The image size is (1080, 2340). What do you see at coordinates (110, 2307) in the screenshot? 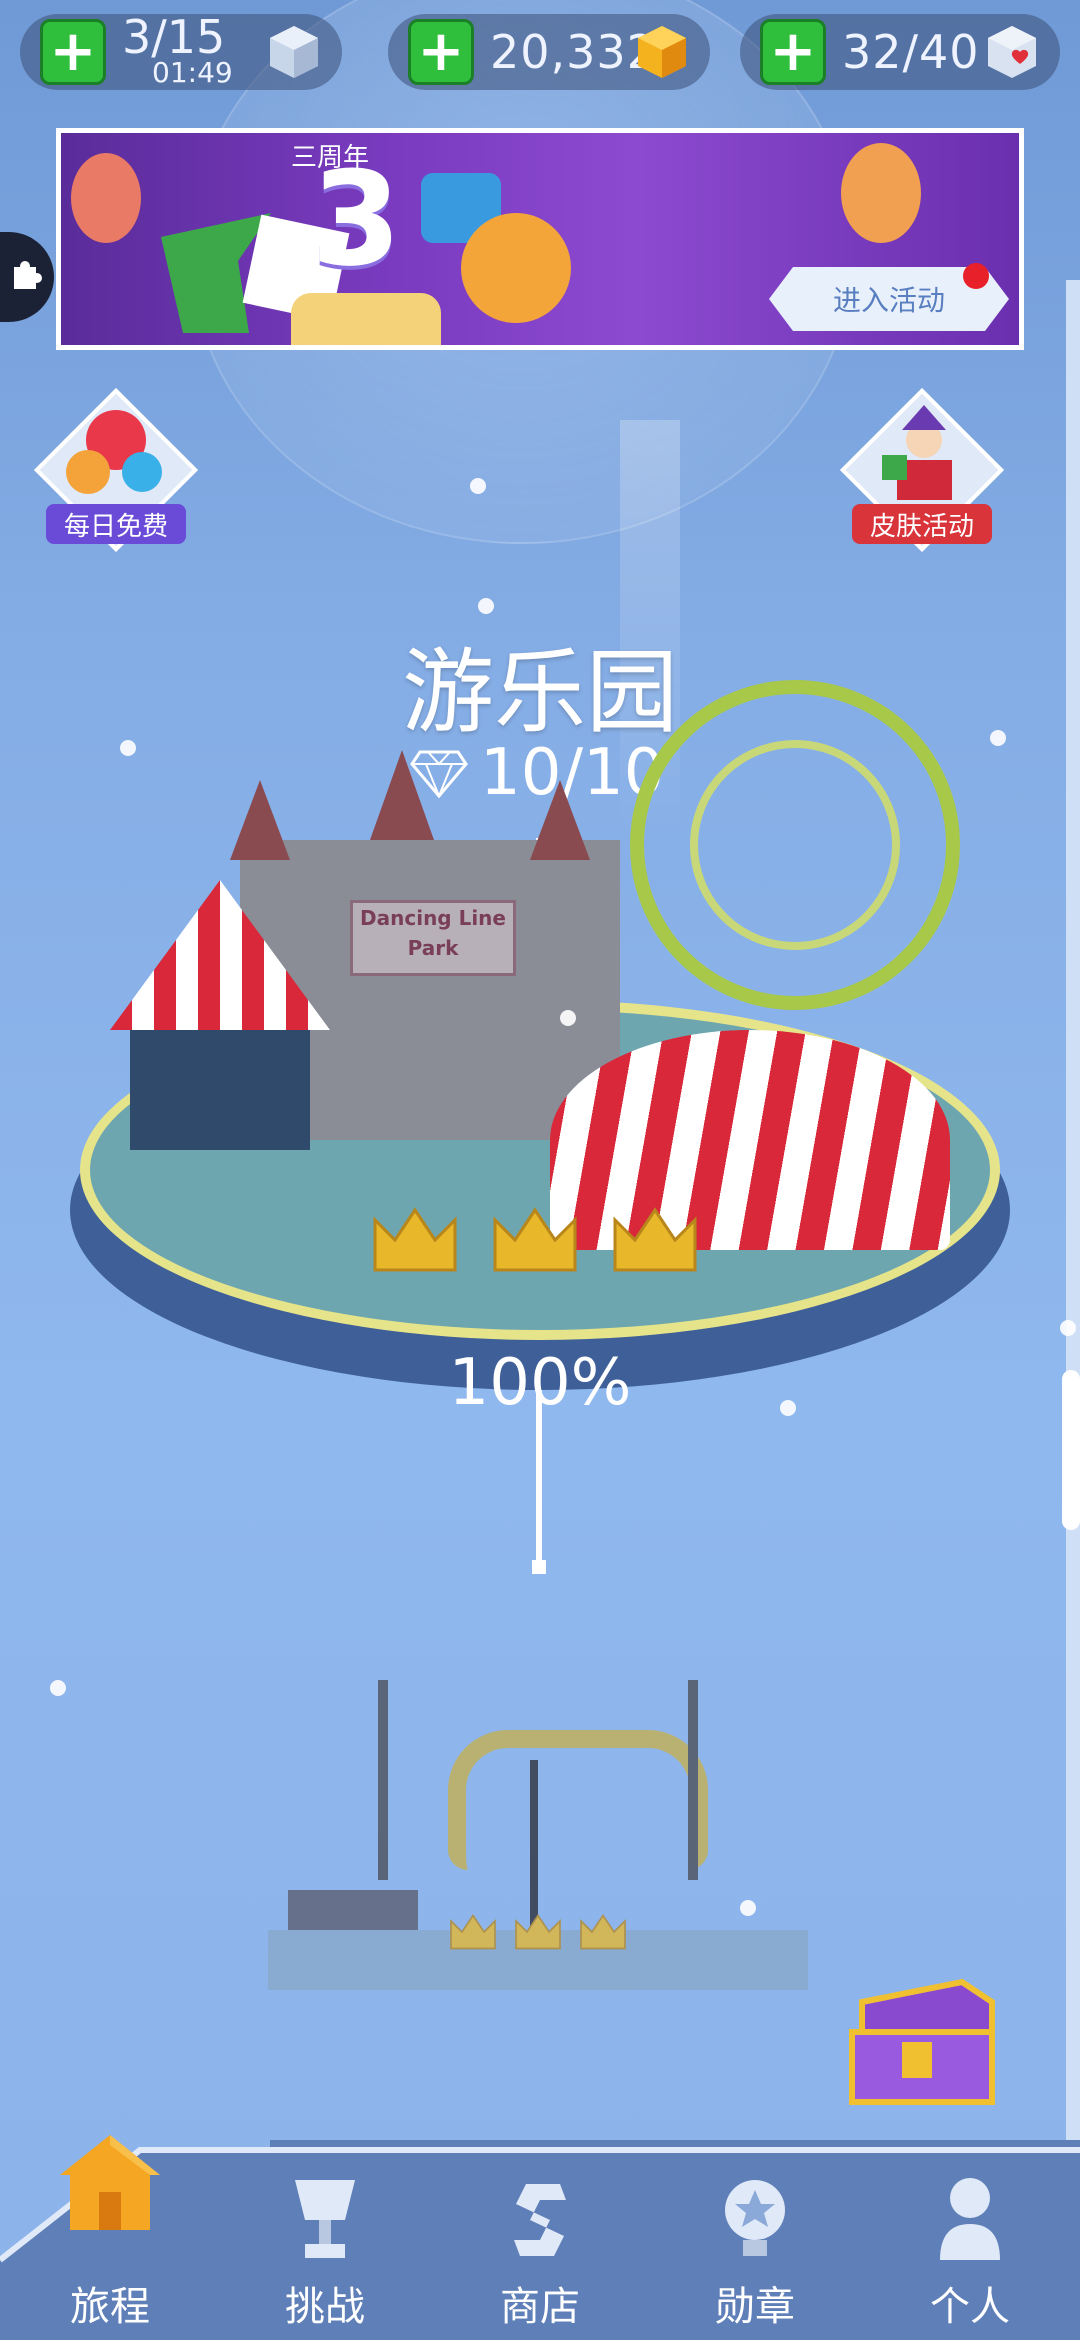
I see `nav-journey-label: 旅程` at bounding box center [110, 2307].